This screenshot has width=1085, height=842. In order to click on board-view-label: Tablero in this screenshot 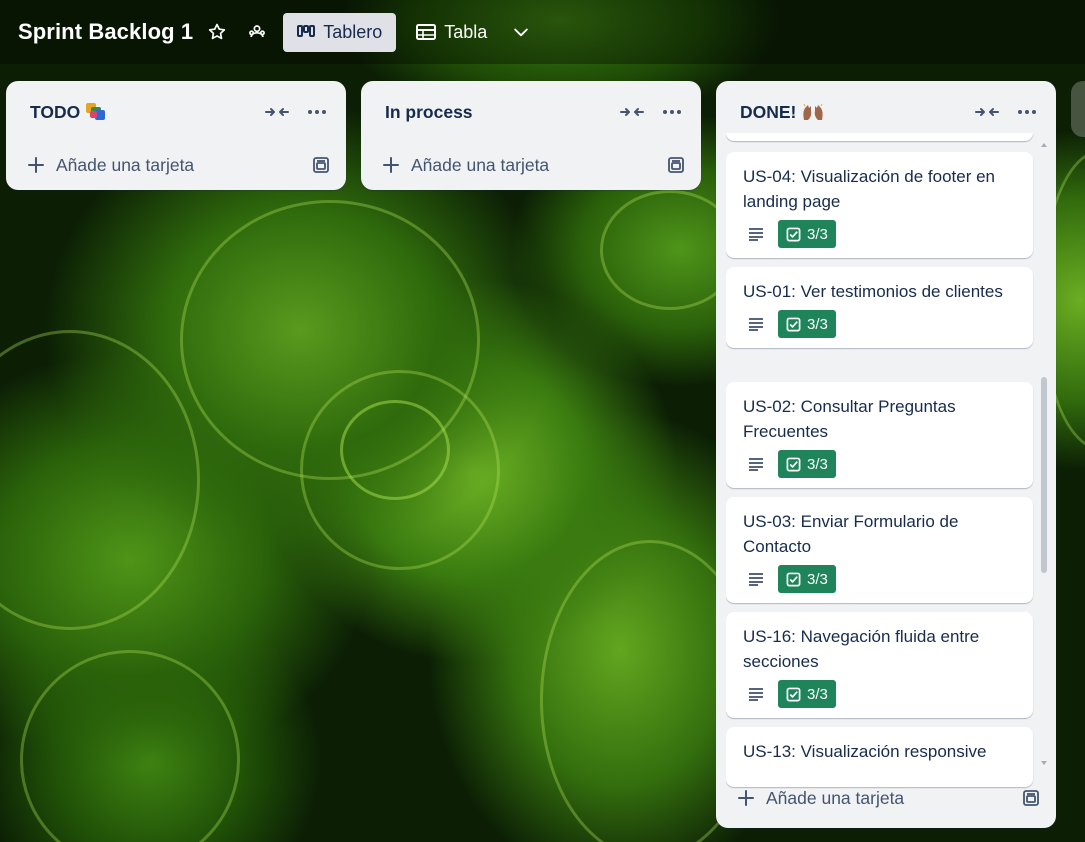, I will do `click(353, 31)`.